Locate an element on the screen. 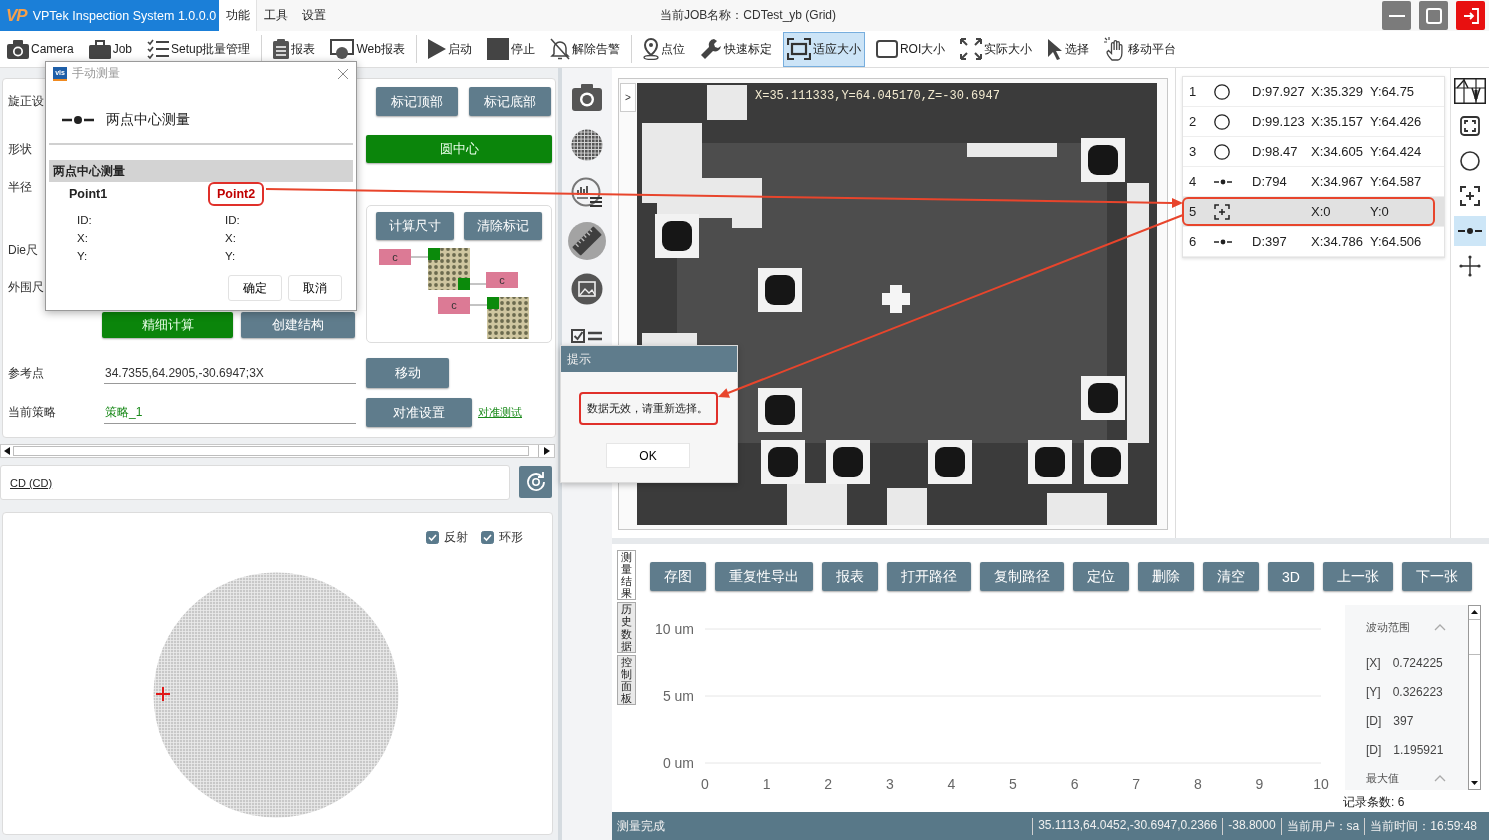  briefcase-icon is located at coordinates (99, 49).